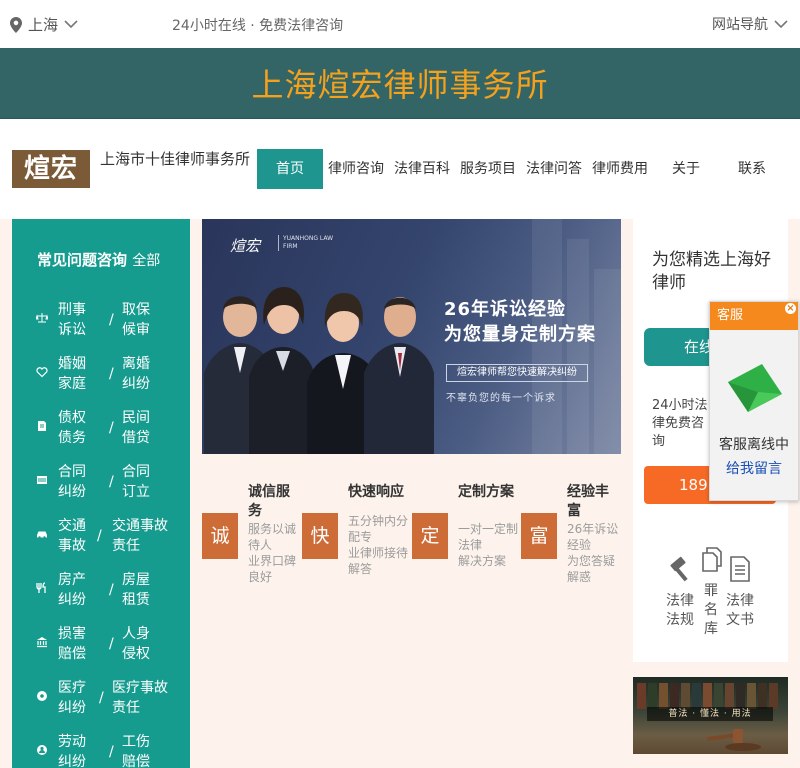  What do you see at coordinates (42, 318) in the screenshot?
I see `scales-icon` at bounding box center [42, 318].